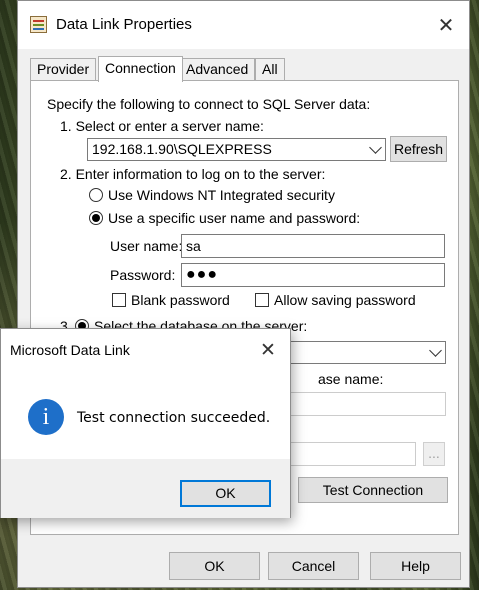 The width and height of the screenshot is (479, 590). Describe the element at coordinates (415, 566) in the screenshot. I see `help-button: Help` at that location.